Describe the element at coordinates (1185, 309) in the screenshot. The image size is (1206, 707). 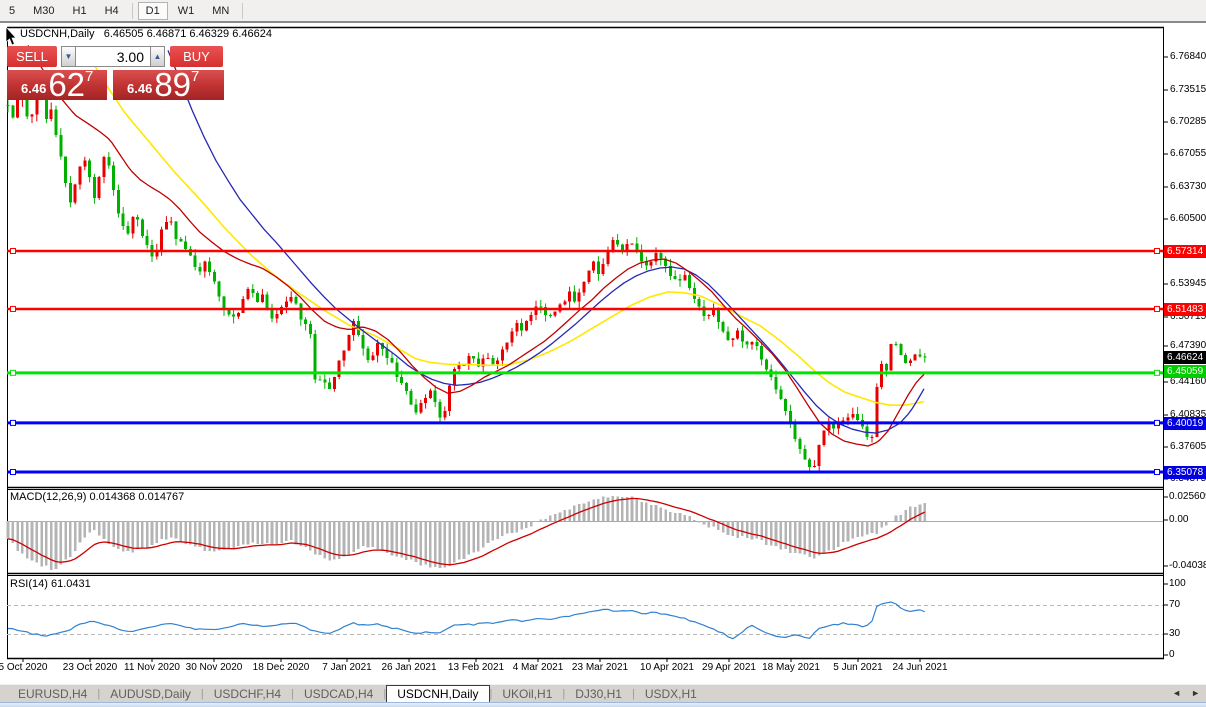
I see `price-axis-badge: 6.51483` at that location.